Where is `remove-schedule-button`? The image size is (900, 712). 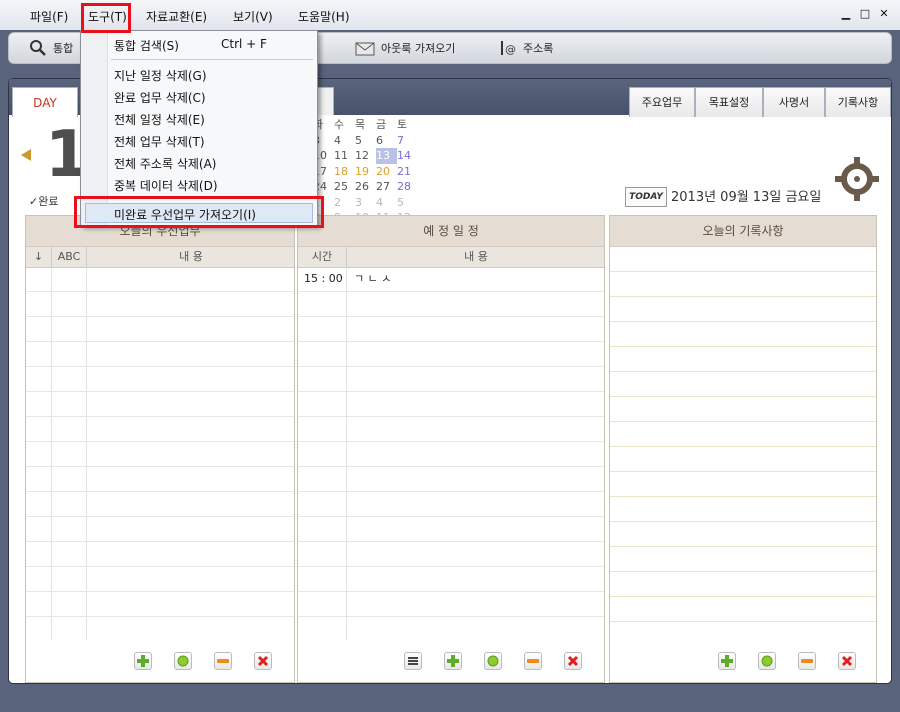 remove-schedule-button is located at coordinates (533, 661).